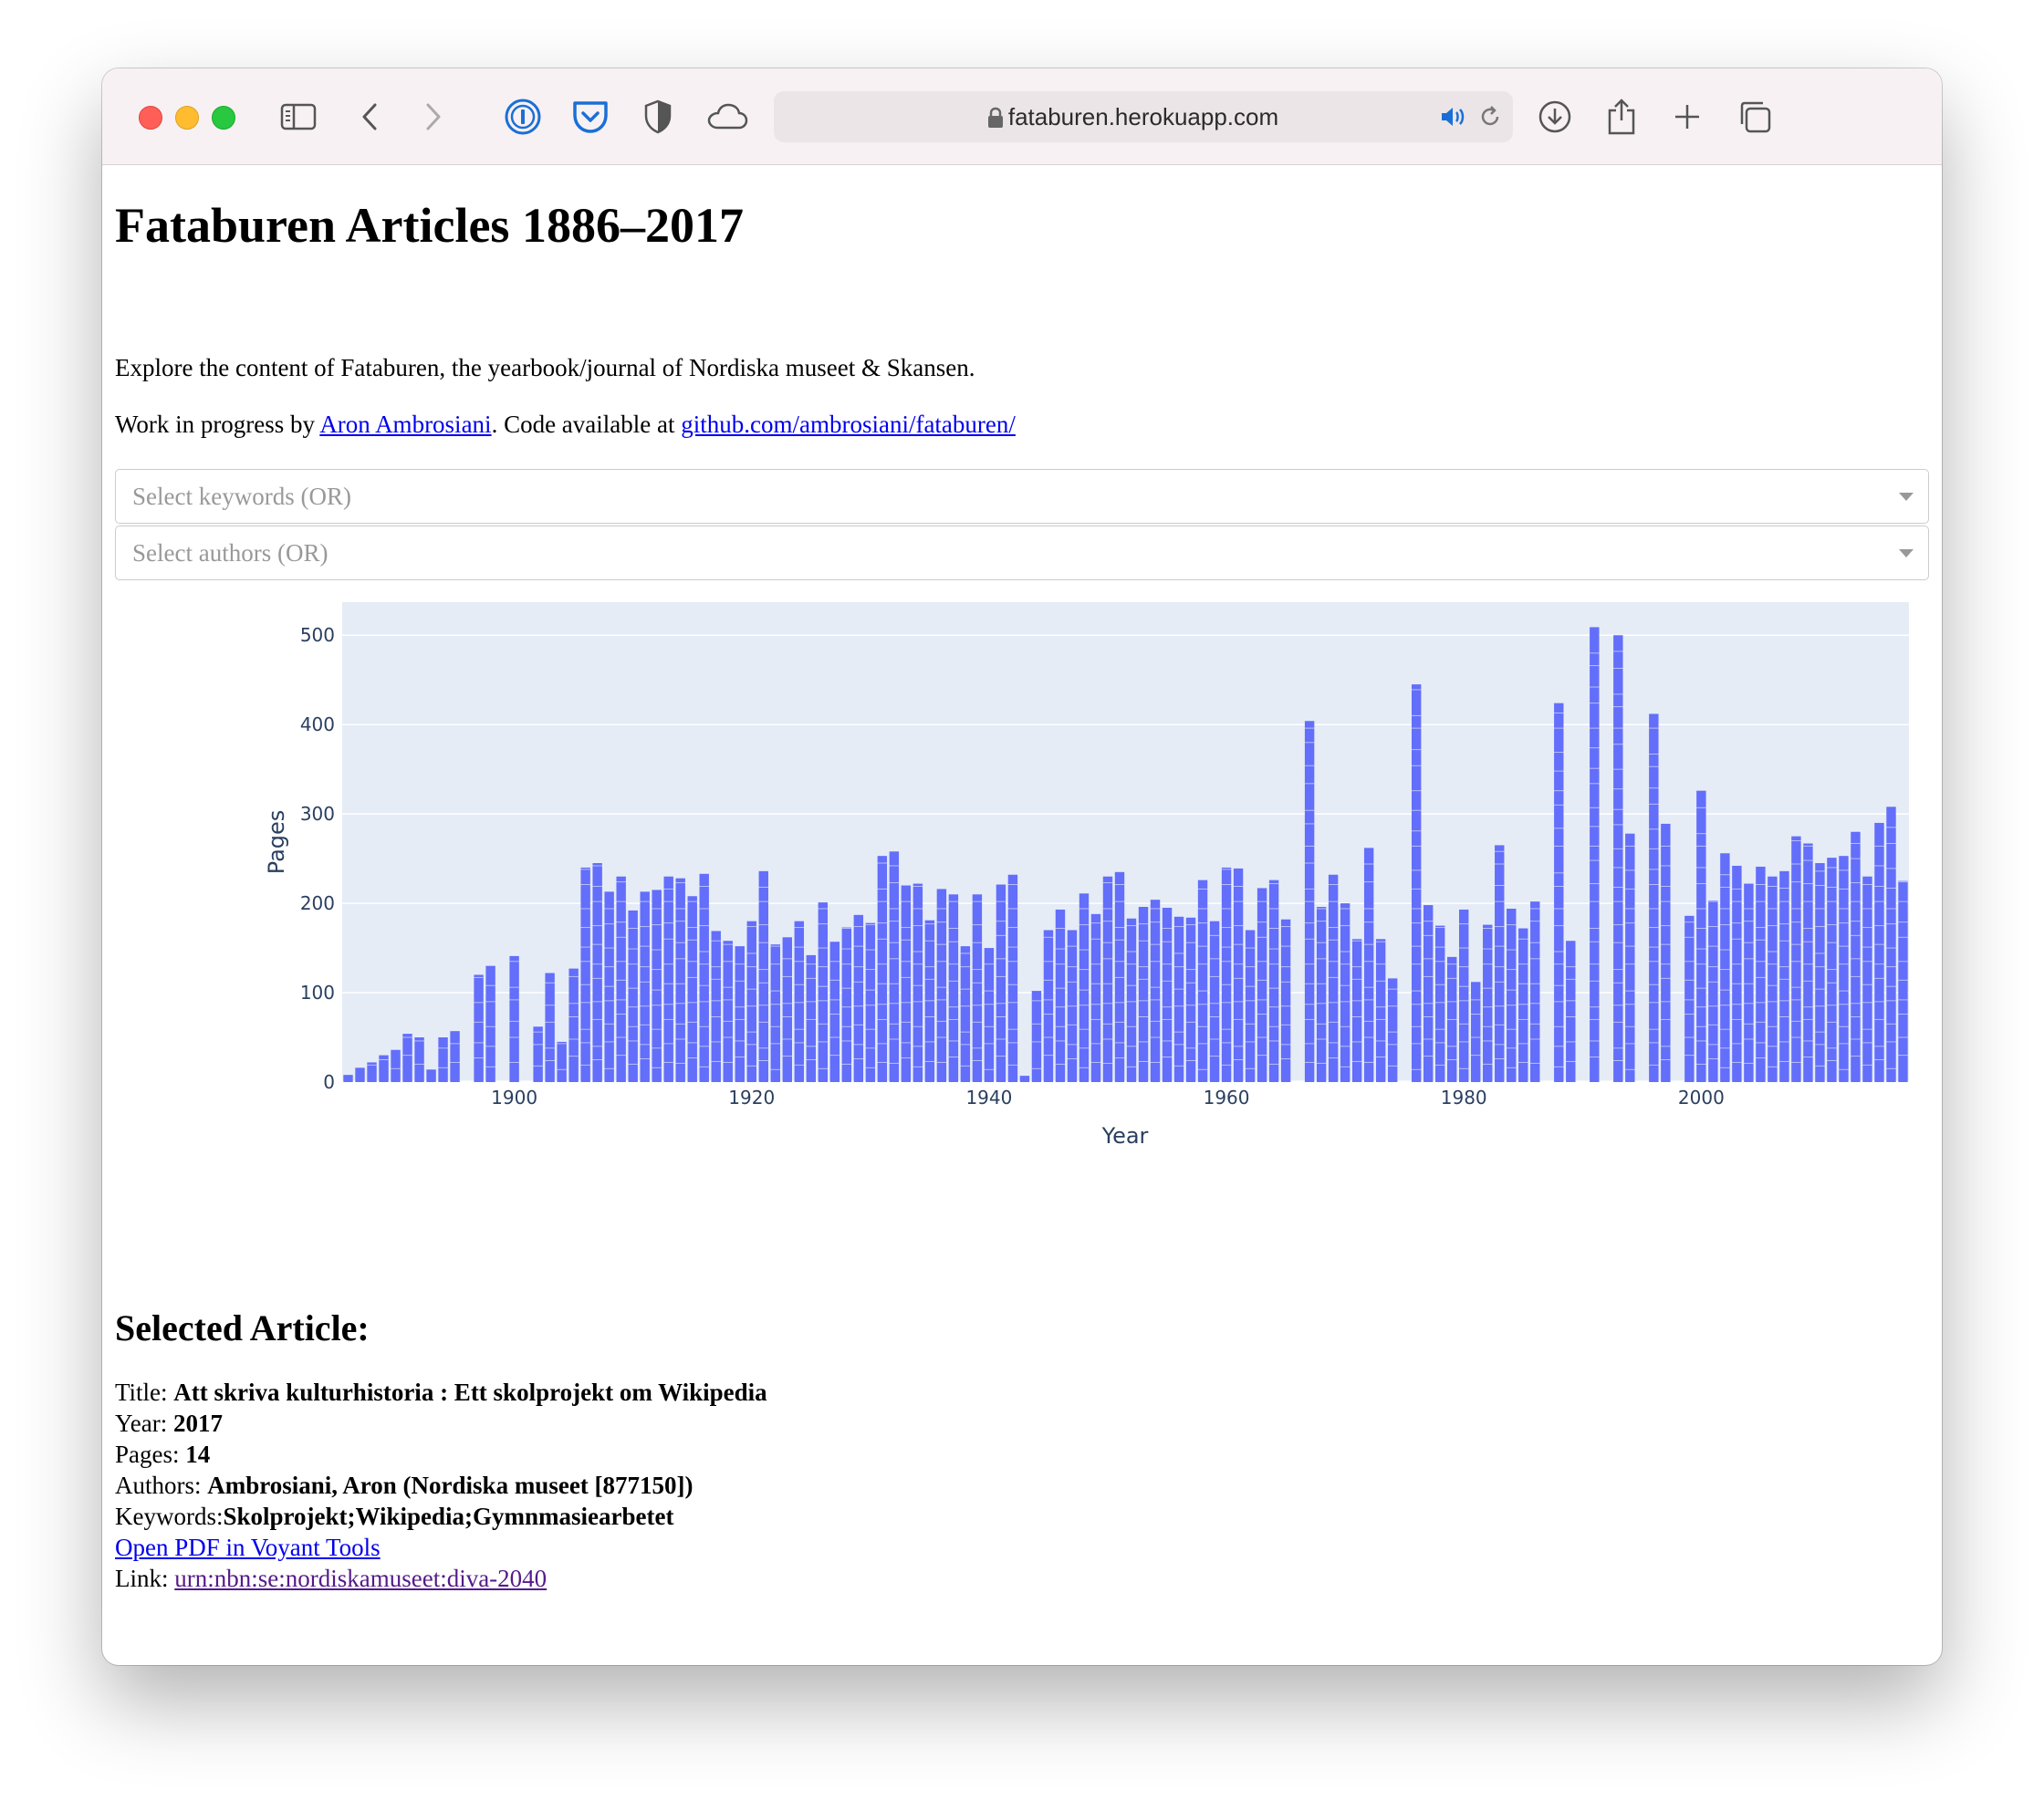 This screenshot has height=1801, width=2044. I want to click on zoom-window-button, so click(223, 118).